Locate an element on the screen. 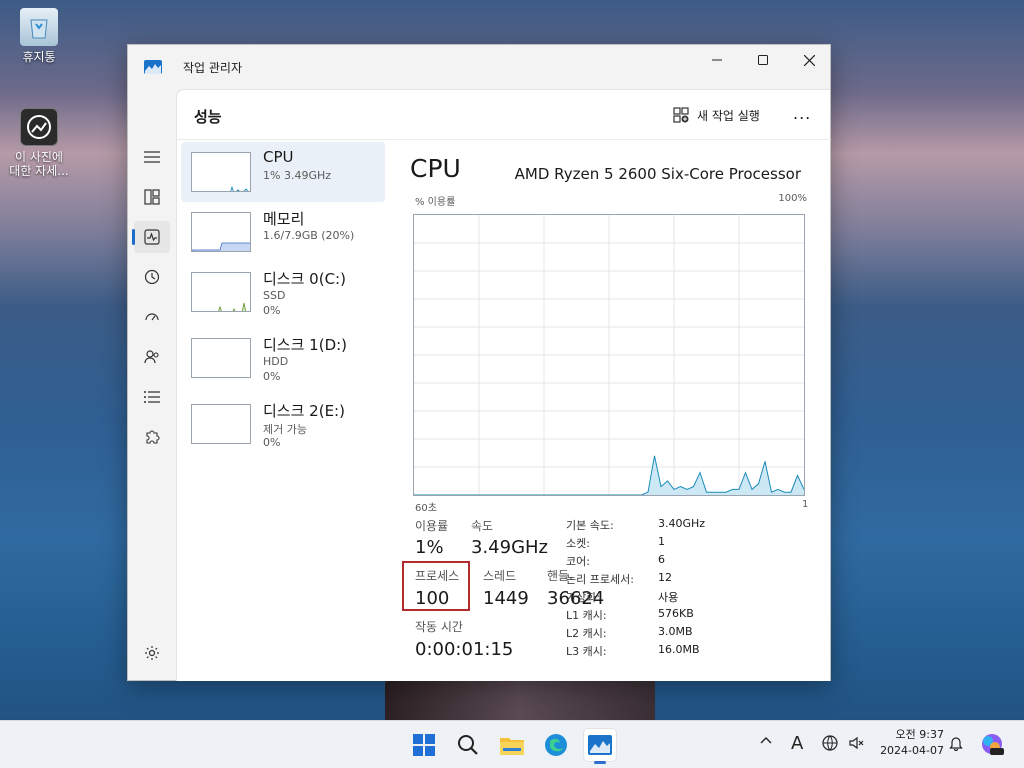  perf-item-name: 디스크 2(E:) is located at coordinates (304, 411).